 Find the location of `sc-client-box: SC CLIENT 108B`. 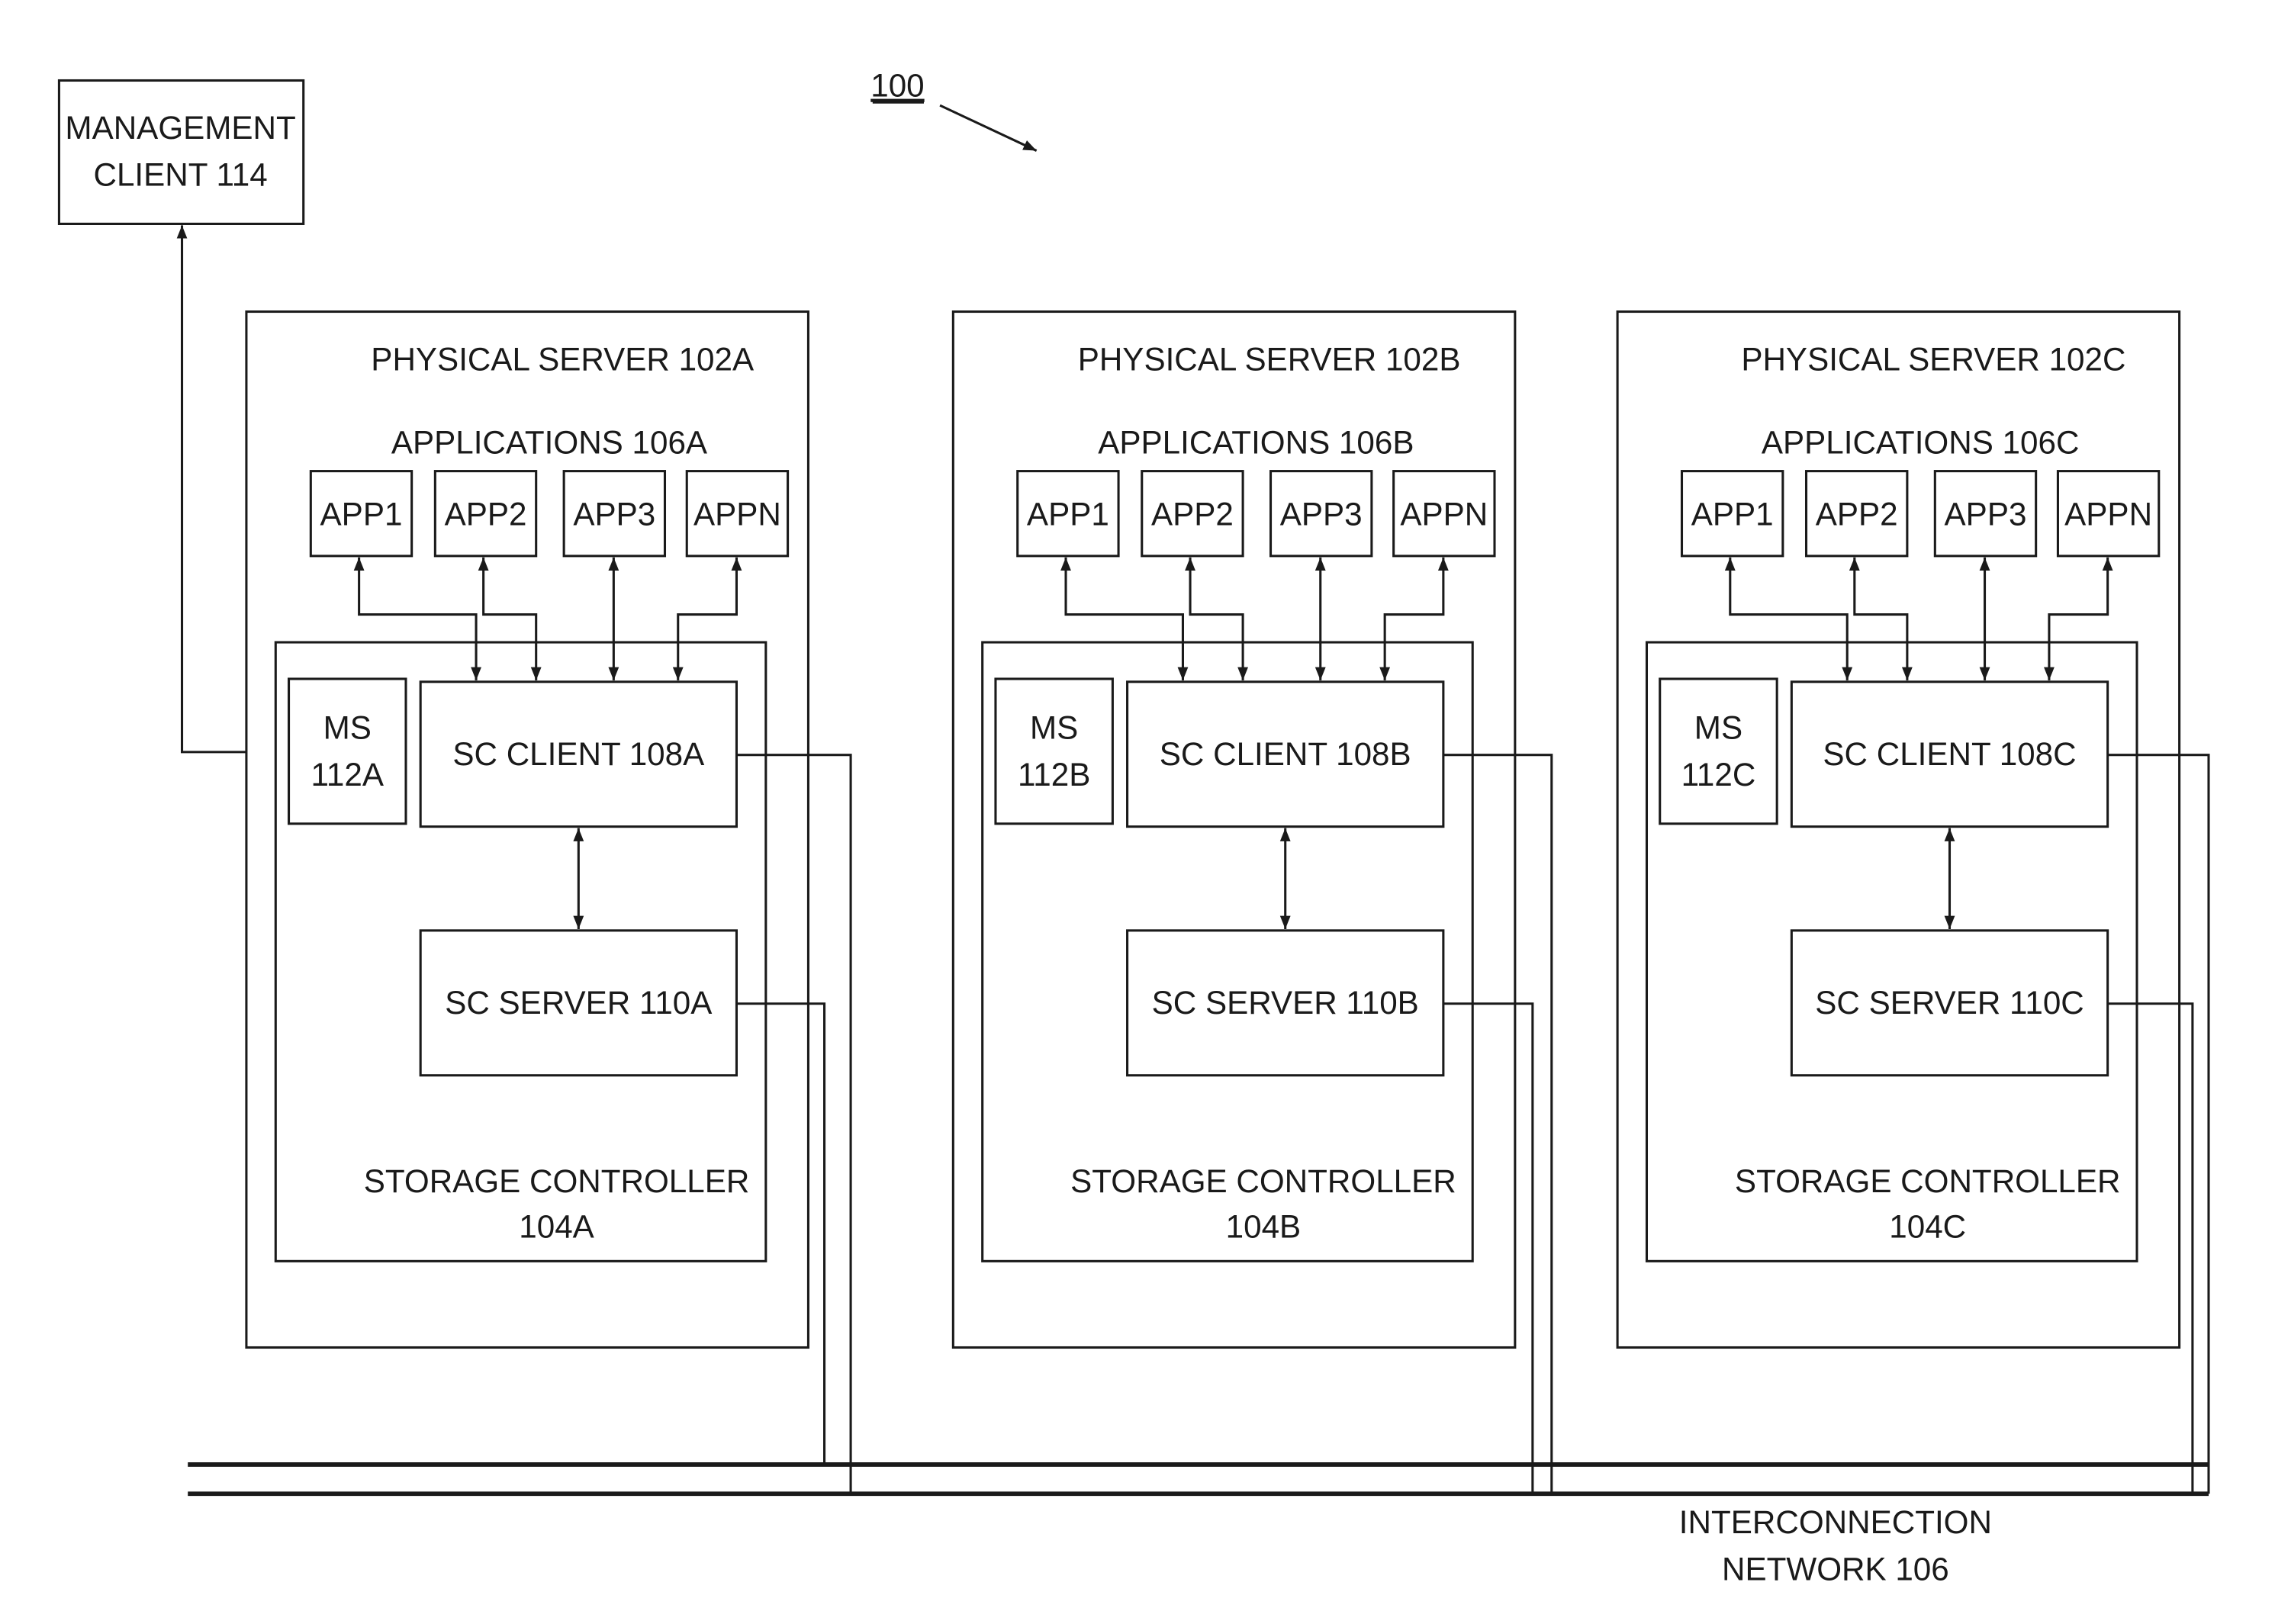

sc-client-box: SC CLIENT 108B is located at coordinates (1285, 754).